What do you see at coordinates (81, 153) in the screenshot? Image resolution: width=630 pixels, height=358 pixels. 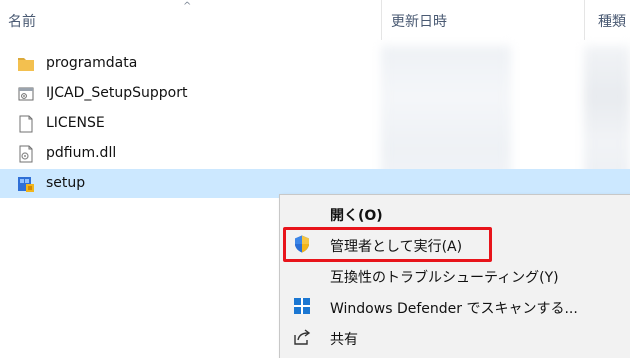 I see `file-name: pdfium.dll` at bounding box center [81, 153].